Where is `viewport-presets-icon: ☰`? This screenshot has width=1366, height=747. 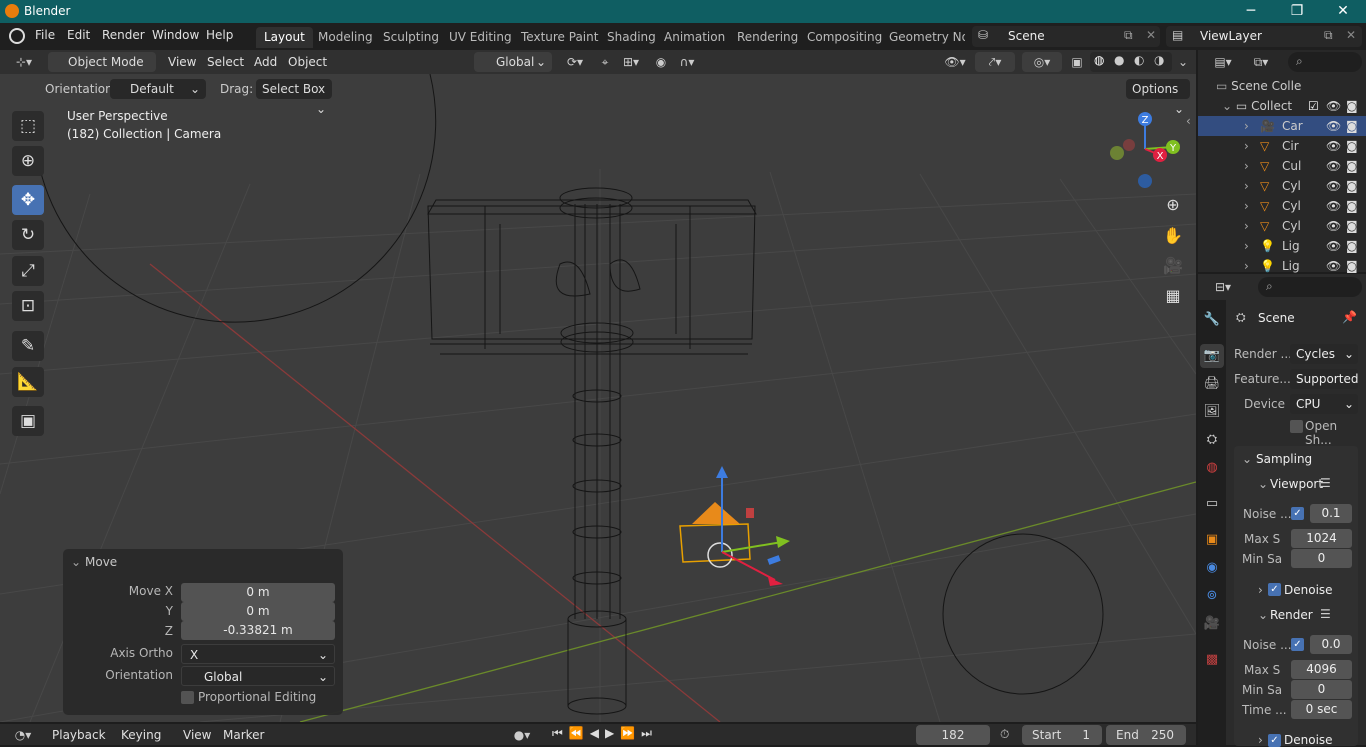
viewport-presets-icon: ☰ is located at coordinates (1325, 483).